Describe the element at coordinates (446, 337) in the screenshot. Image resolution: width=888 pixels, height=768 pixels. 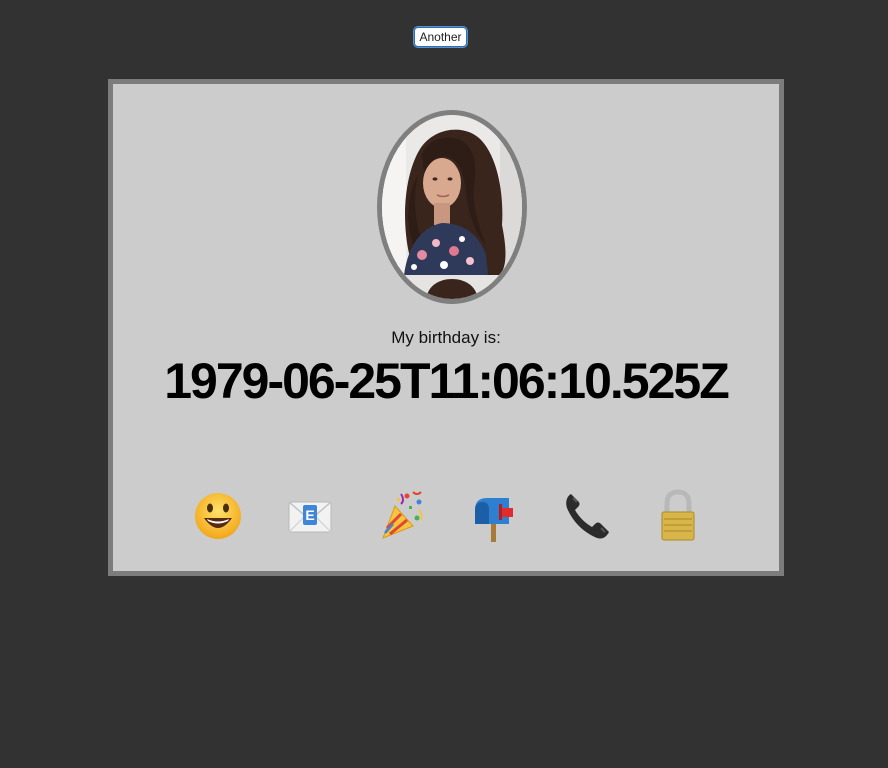
I see `birthday-label: My birthday is:` at that location.